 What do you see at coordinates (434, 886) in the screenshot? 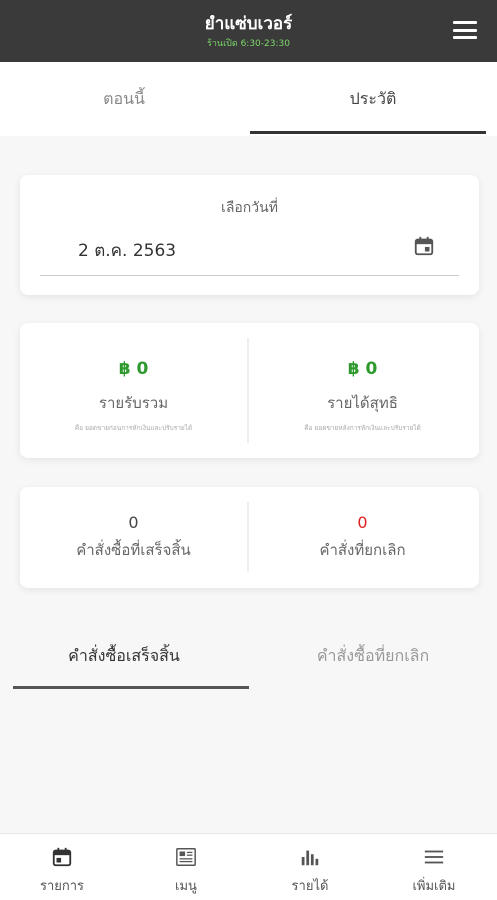
I see `nav-label-more: เพิ่มเติม` at bounding box center [434, 886].